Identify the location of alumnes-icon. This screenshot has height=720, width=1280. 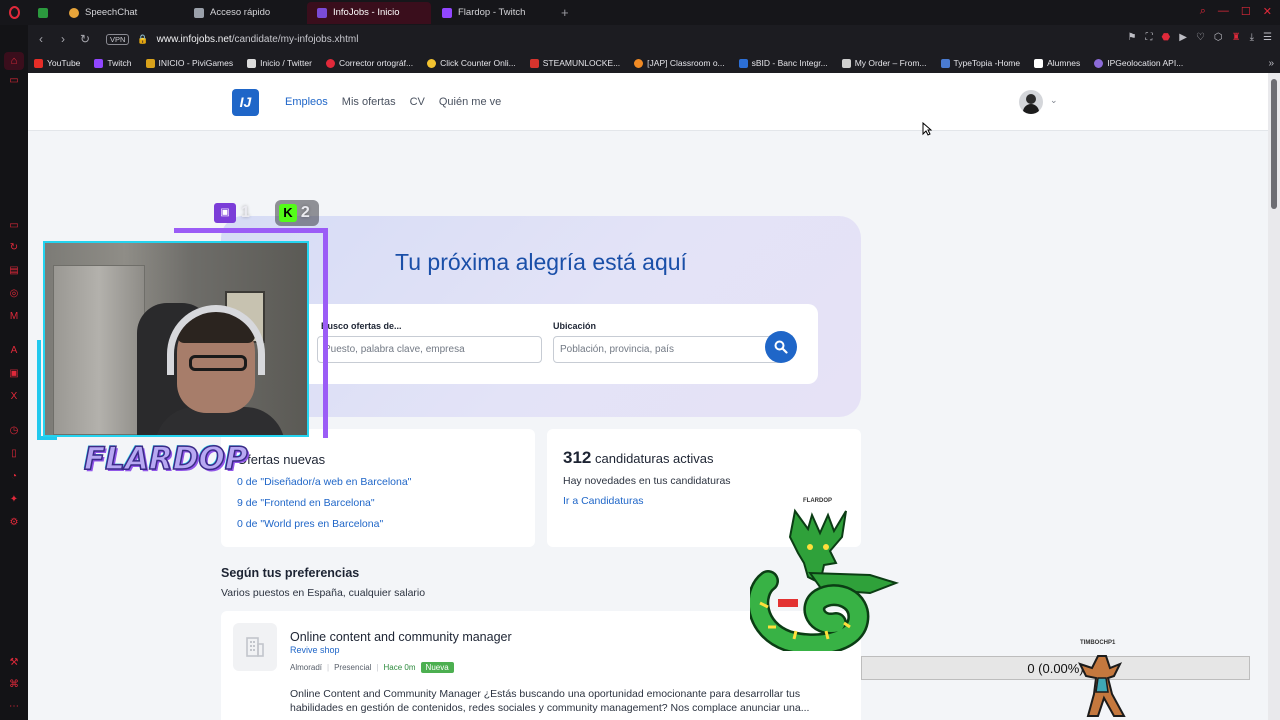
(1039, 63).